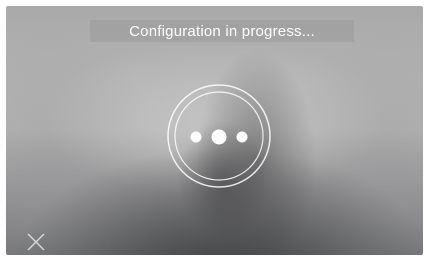  I want to click on loading-dots-icon, so click(219, 136).